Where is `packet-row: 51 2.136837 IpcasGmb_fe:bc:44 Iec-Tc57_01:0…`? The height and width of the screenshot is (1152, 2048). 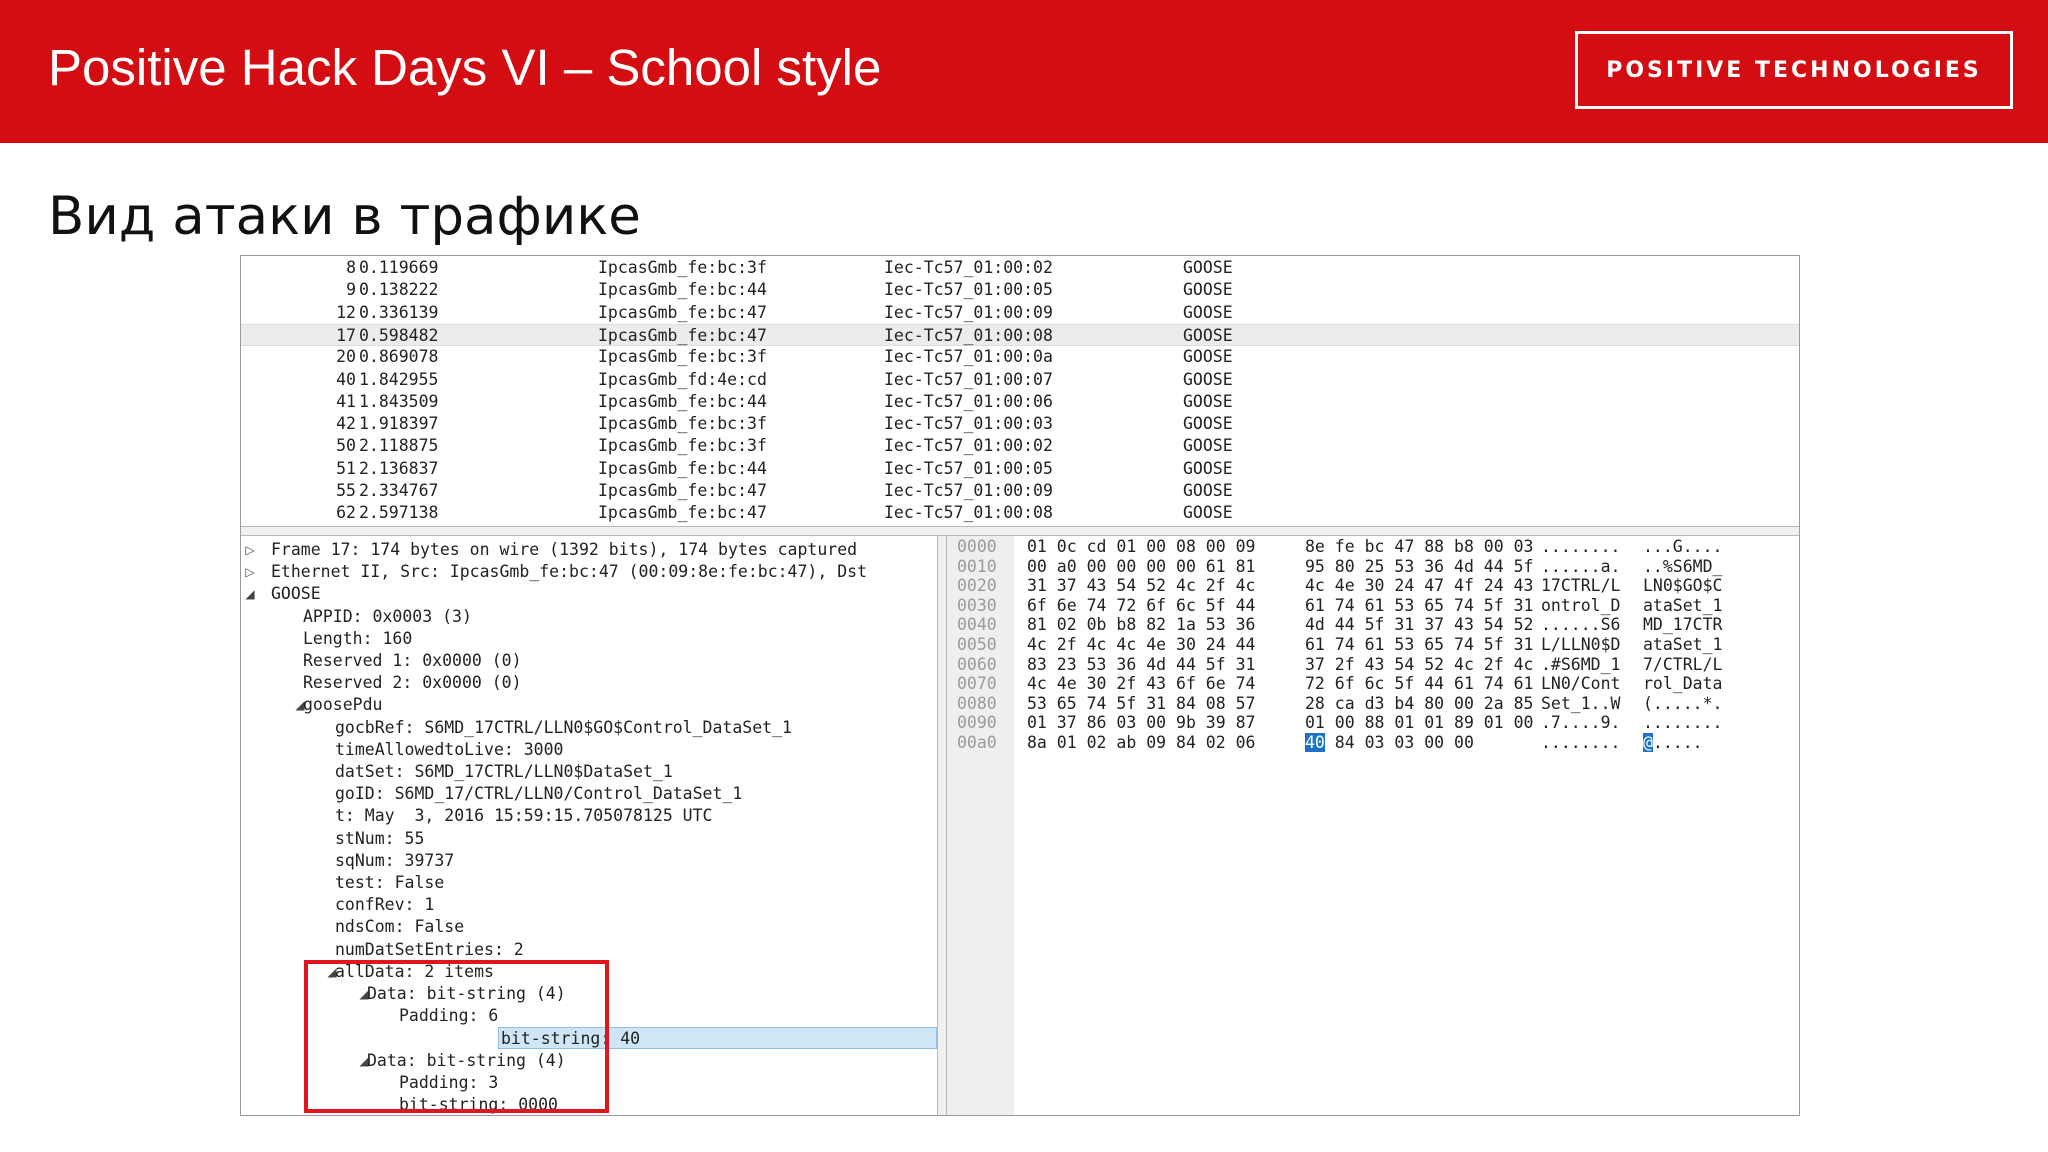 packet-row: 51 2.136837 IpcasGmb_fe:bc:44 Iec-Tc57_01:0… is located at coordinates (1020, 469).